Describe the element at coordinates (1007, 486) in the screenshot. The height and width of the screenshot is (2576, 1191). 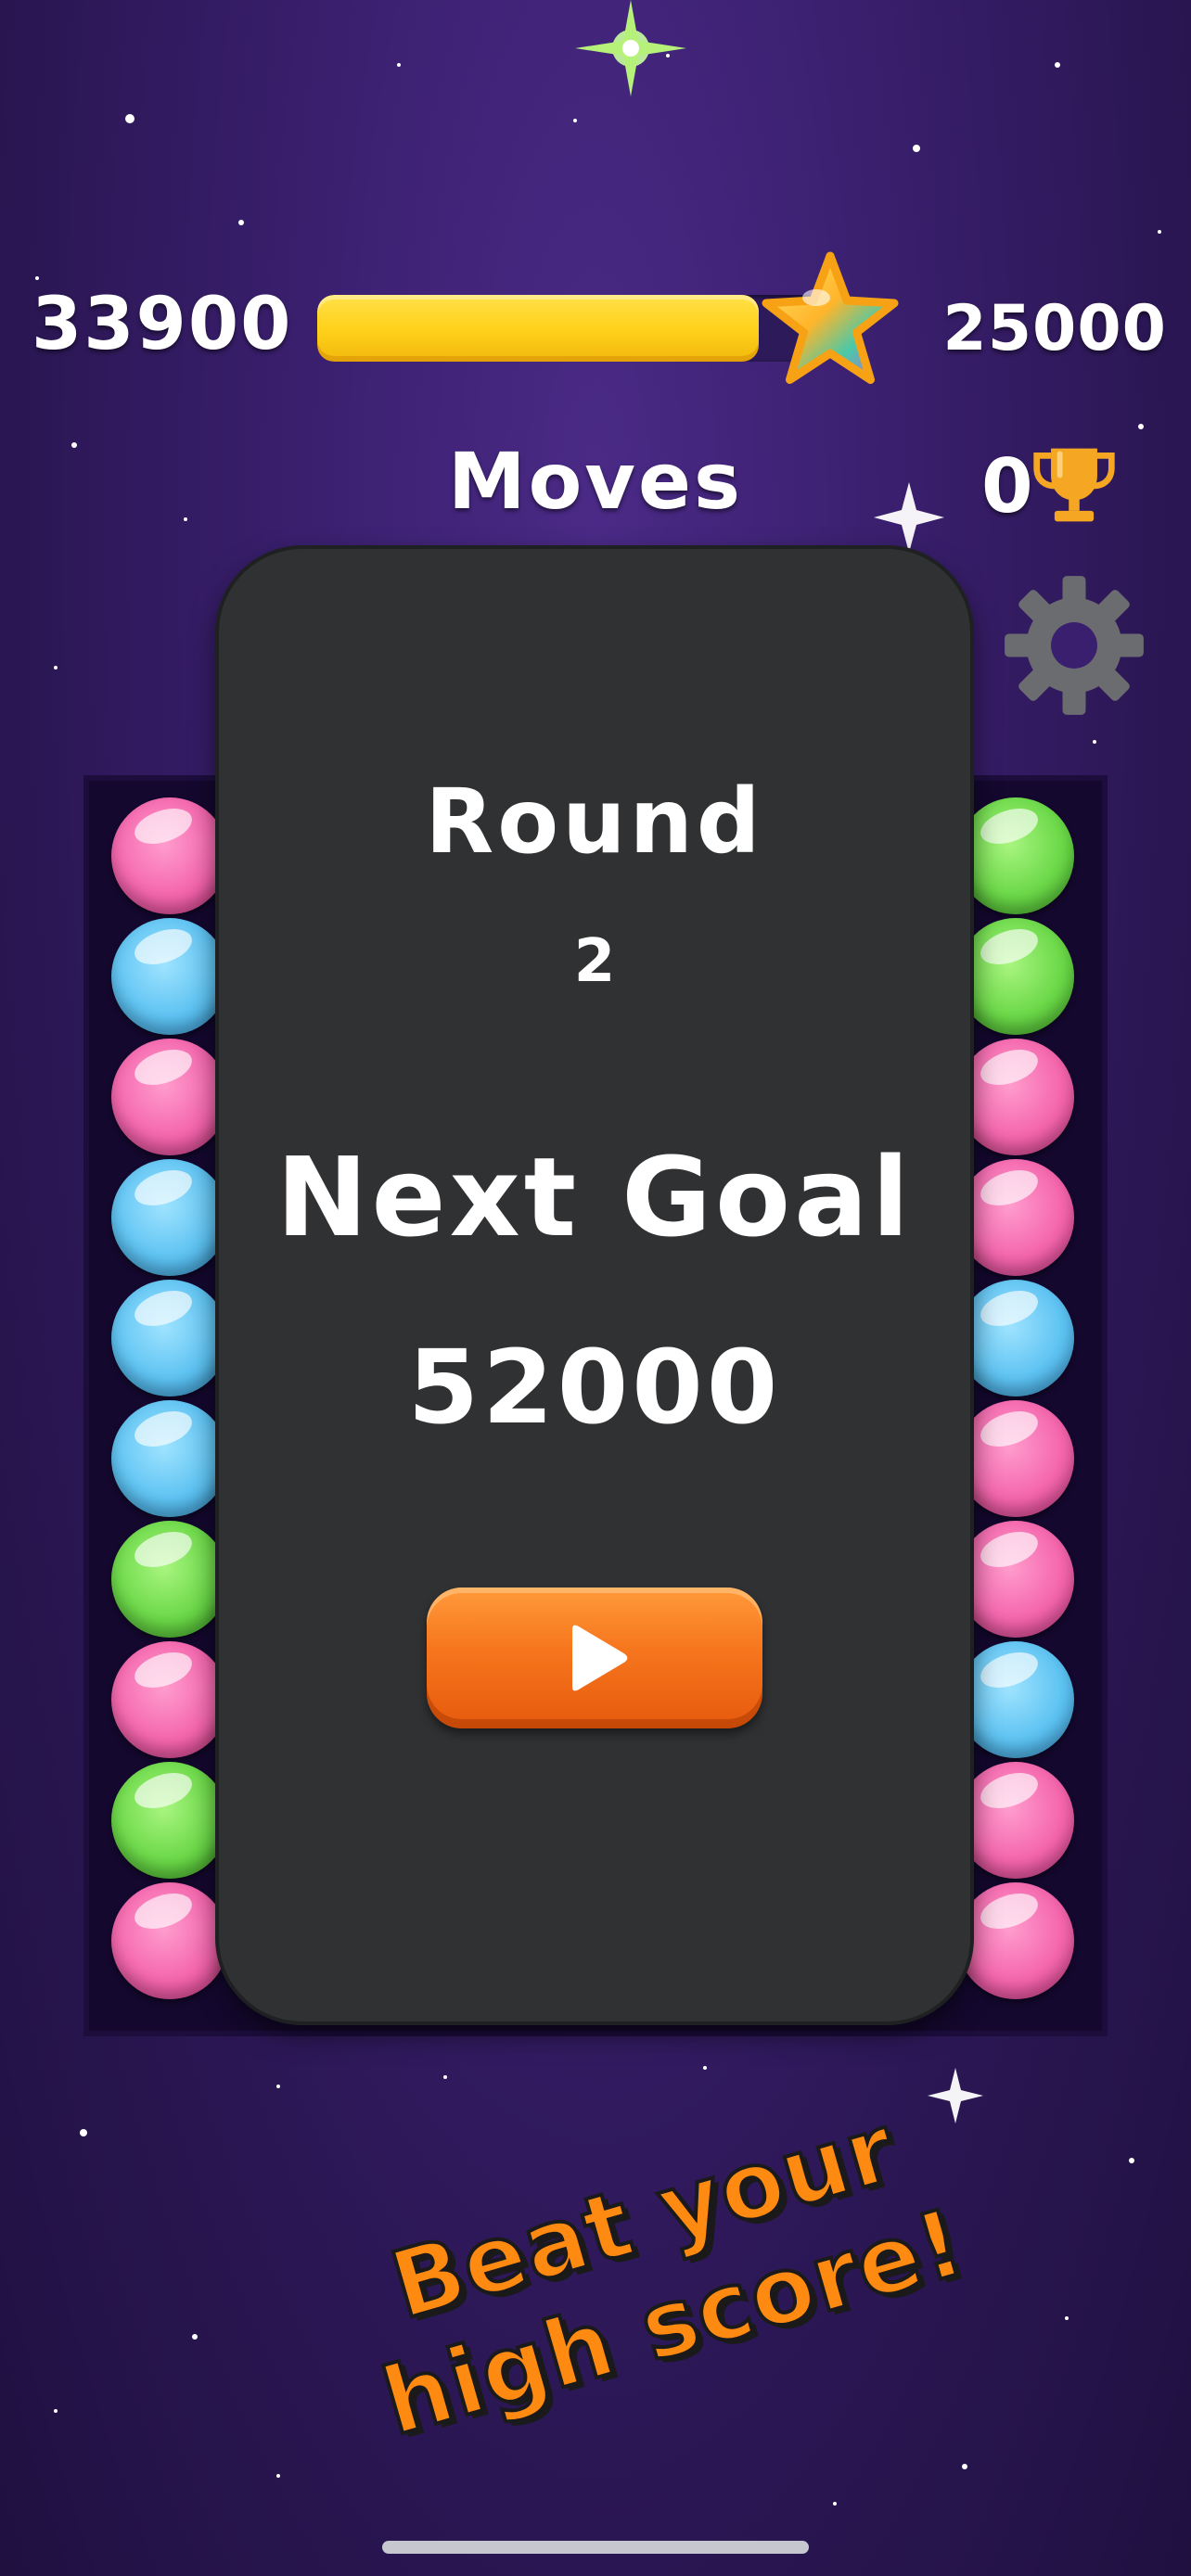
I see `trophy-count: 0` at that location.